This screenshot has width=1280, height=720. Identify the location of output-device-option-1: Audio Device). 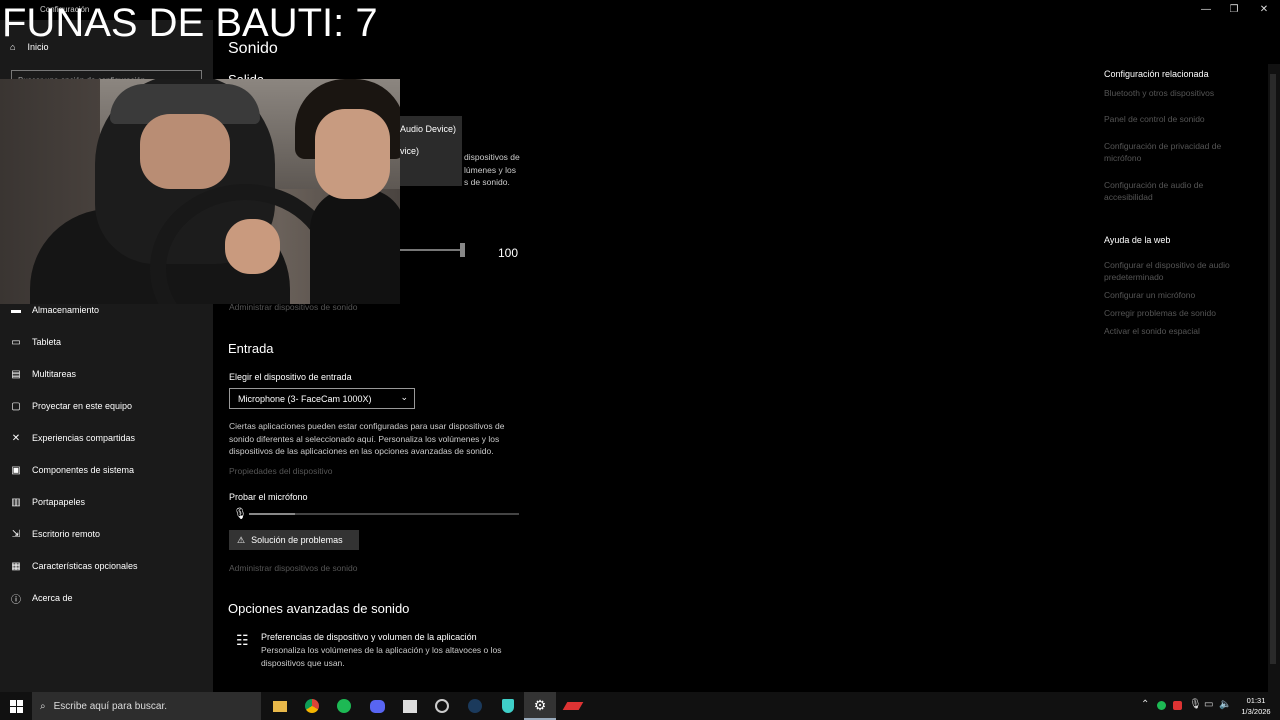
(428, 129).